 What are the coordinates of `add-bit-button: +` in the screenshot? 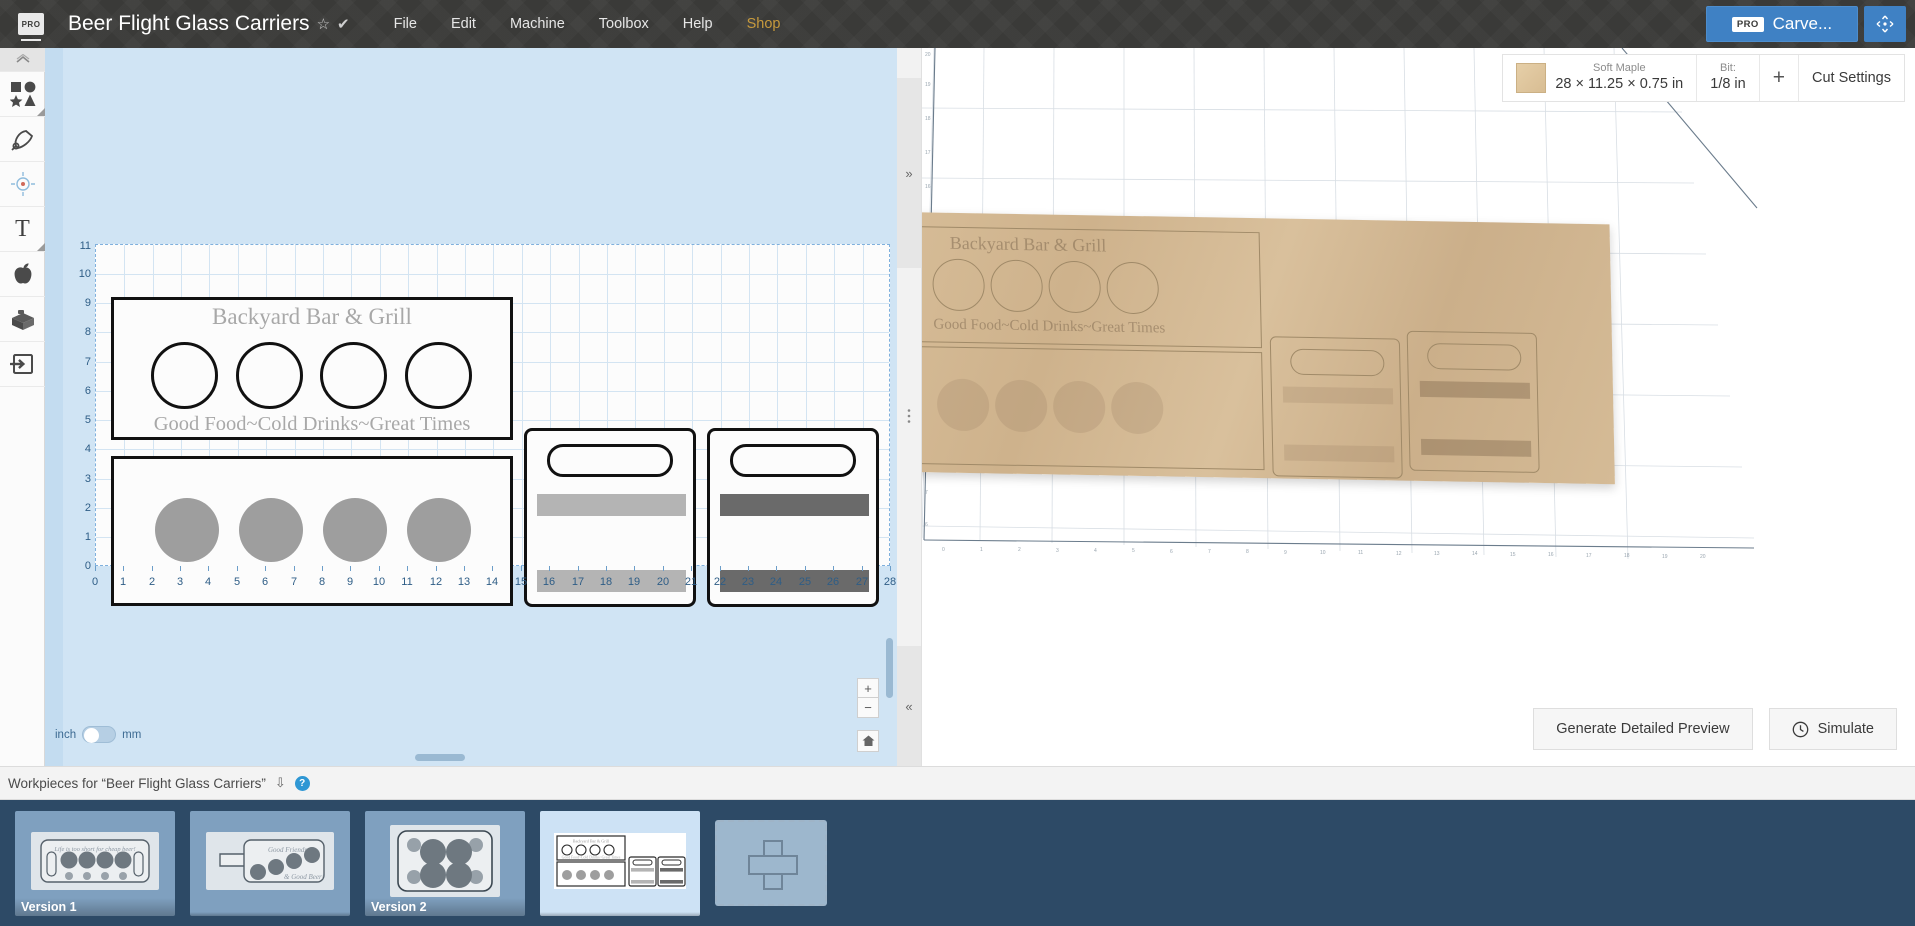 It's located at (1779, 78).